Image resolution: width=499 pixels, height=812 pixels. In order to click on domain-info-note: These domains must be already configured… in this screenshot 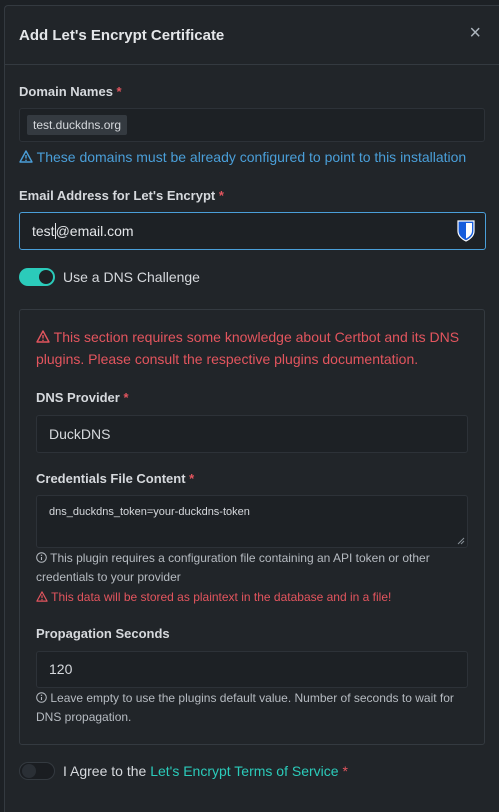, I will do `click(242, 157)`.